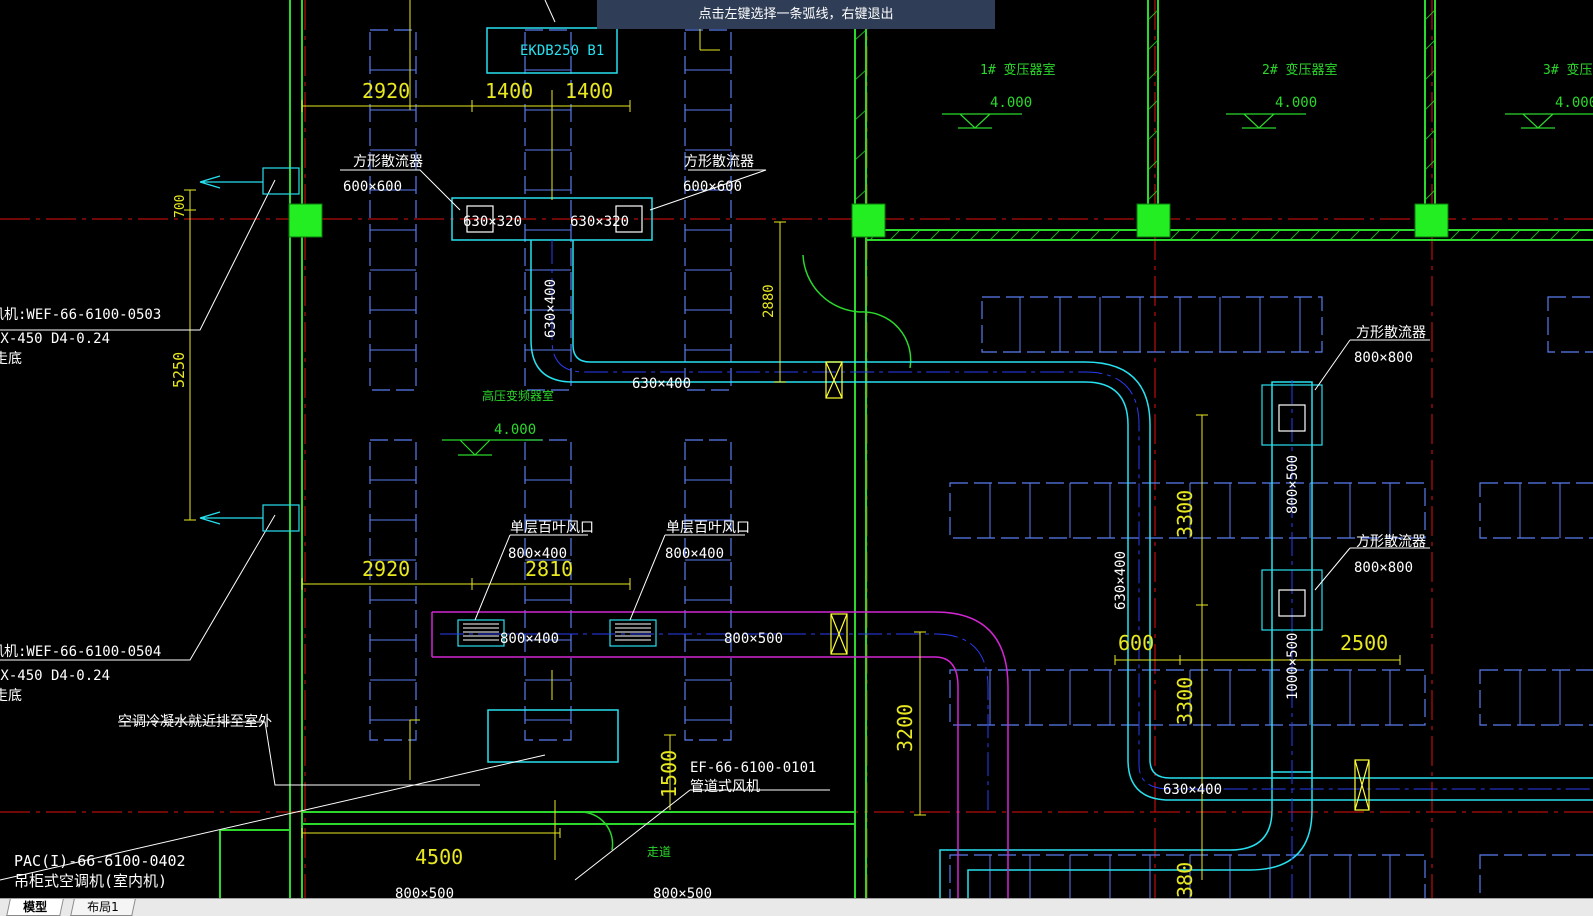  I want to click on ef-tag: EF-66-6100-0101, so click(753, 768).